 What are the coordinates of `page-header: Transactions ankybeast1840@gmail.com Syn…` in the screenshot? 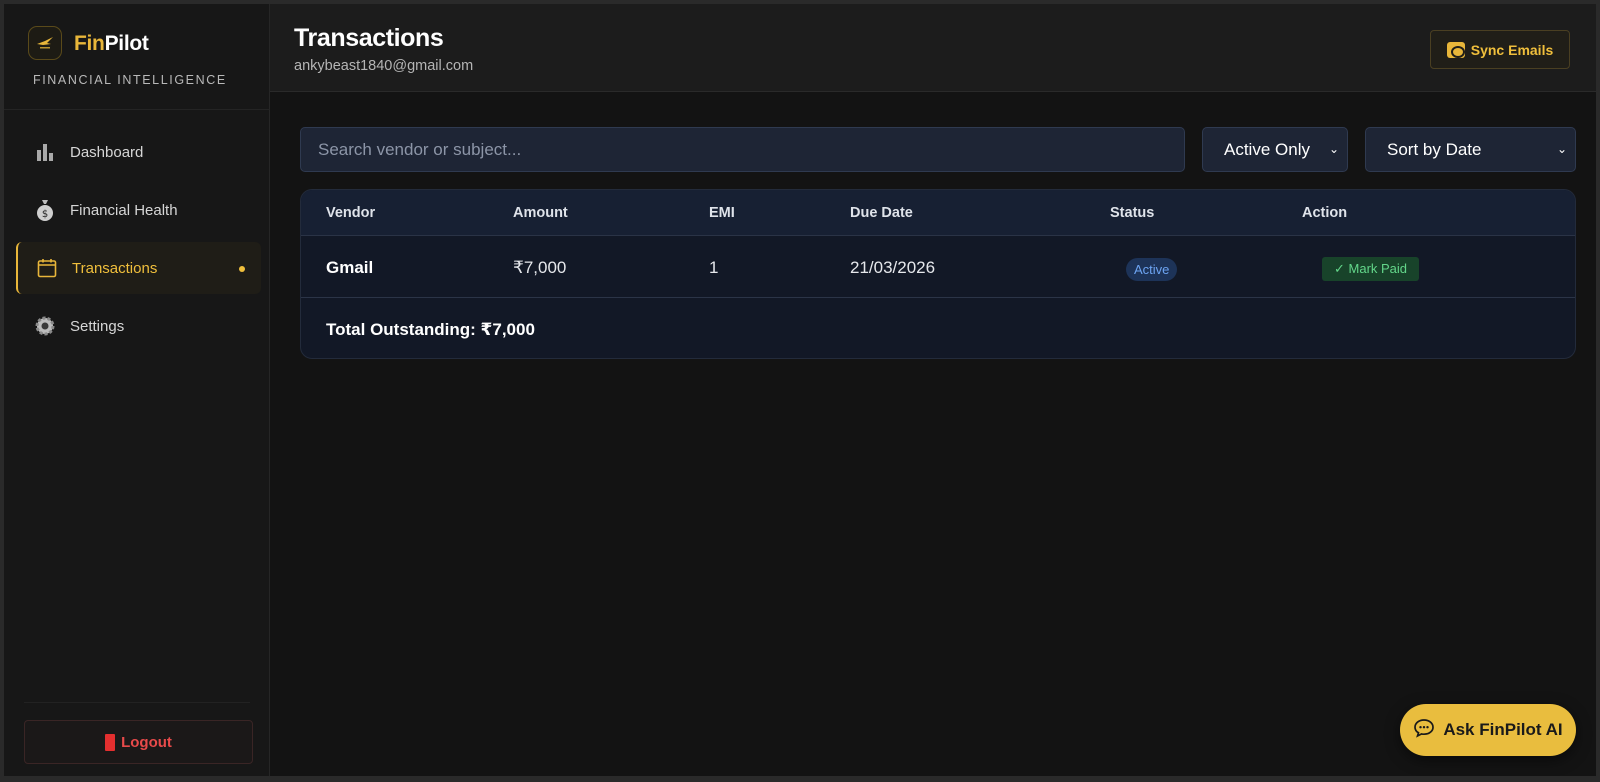 It's located at (933, 48).